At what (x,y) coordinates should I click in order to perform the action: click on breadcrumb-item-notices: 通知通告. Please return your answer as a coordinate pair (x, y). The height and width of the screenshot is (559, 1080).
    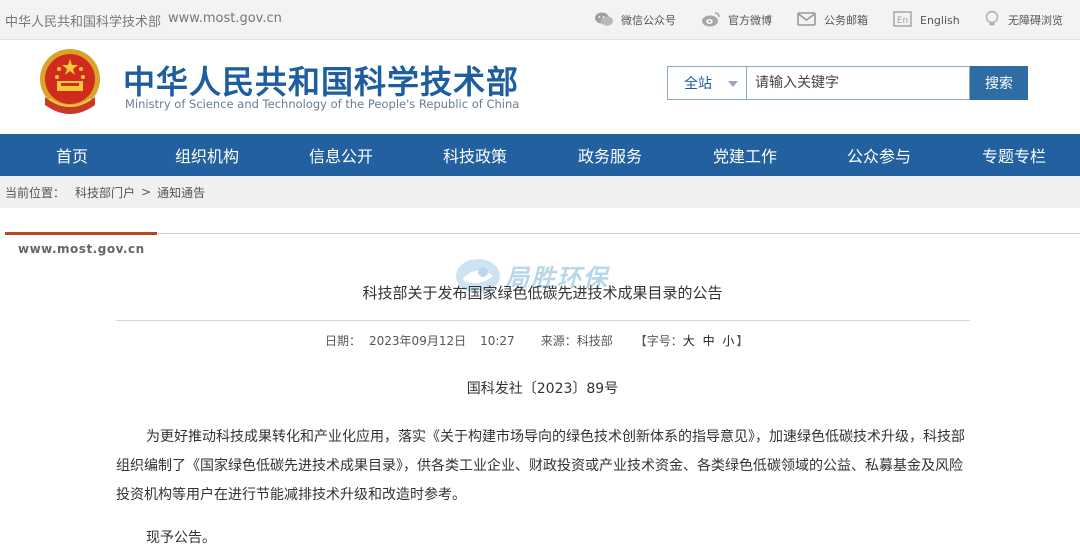
    Looking at the image, I should click on (181, 192).